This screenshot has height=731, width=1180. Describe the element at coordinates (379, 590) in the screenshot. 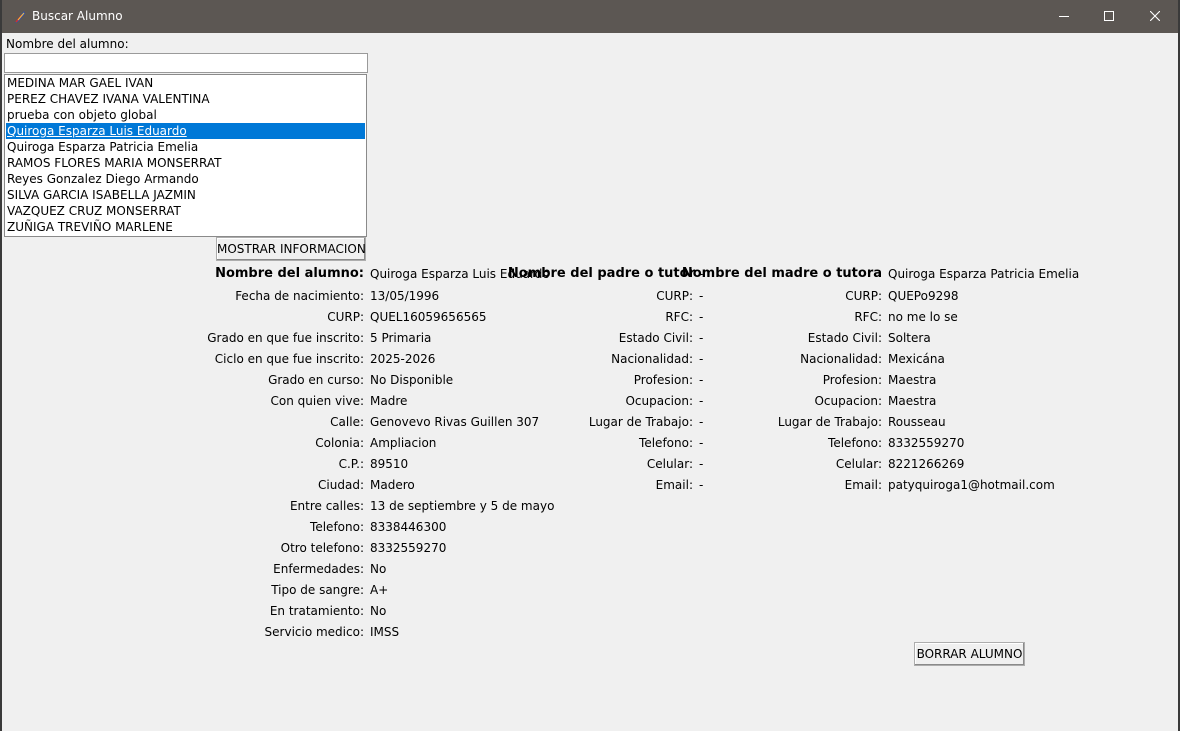

I see `student-field-value: A+` at that location.